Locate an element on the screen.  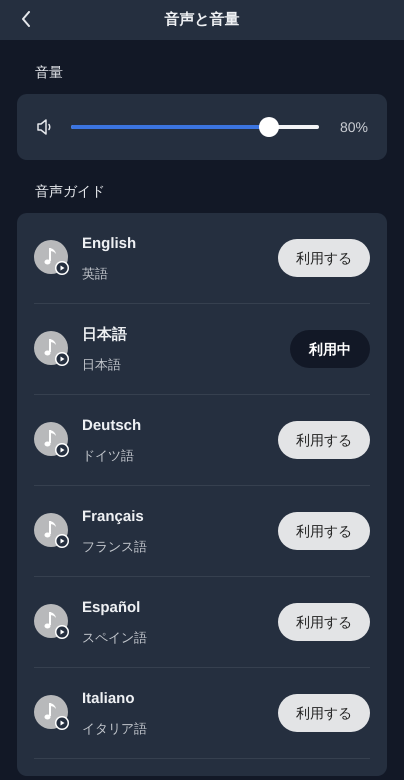
language-name: 日本語 is located at coordinates (104, 334).